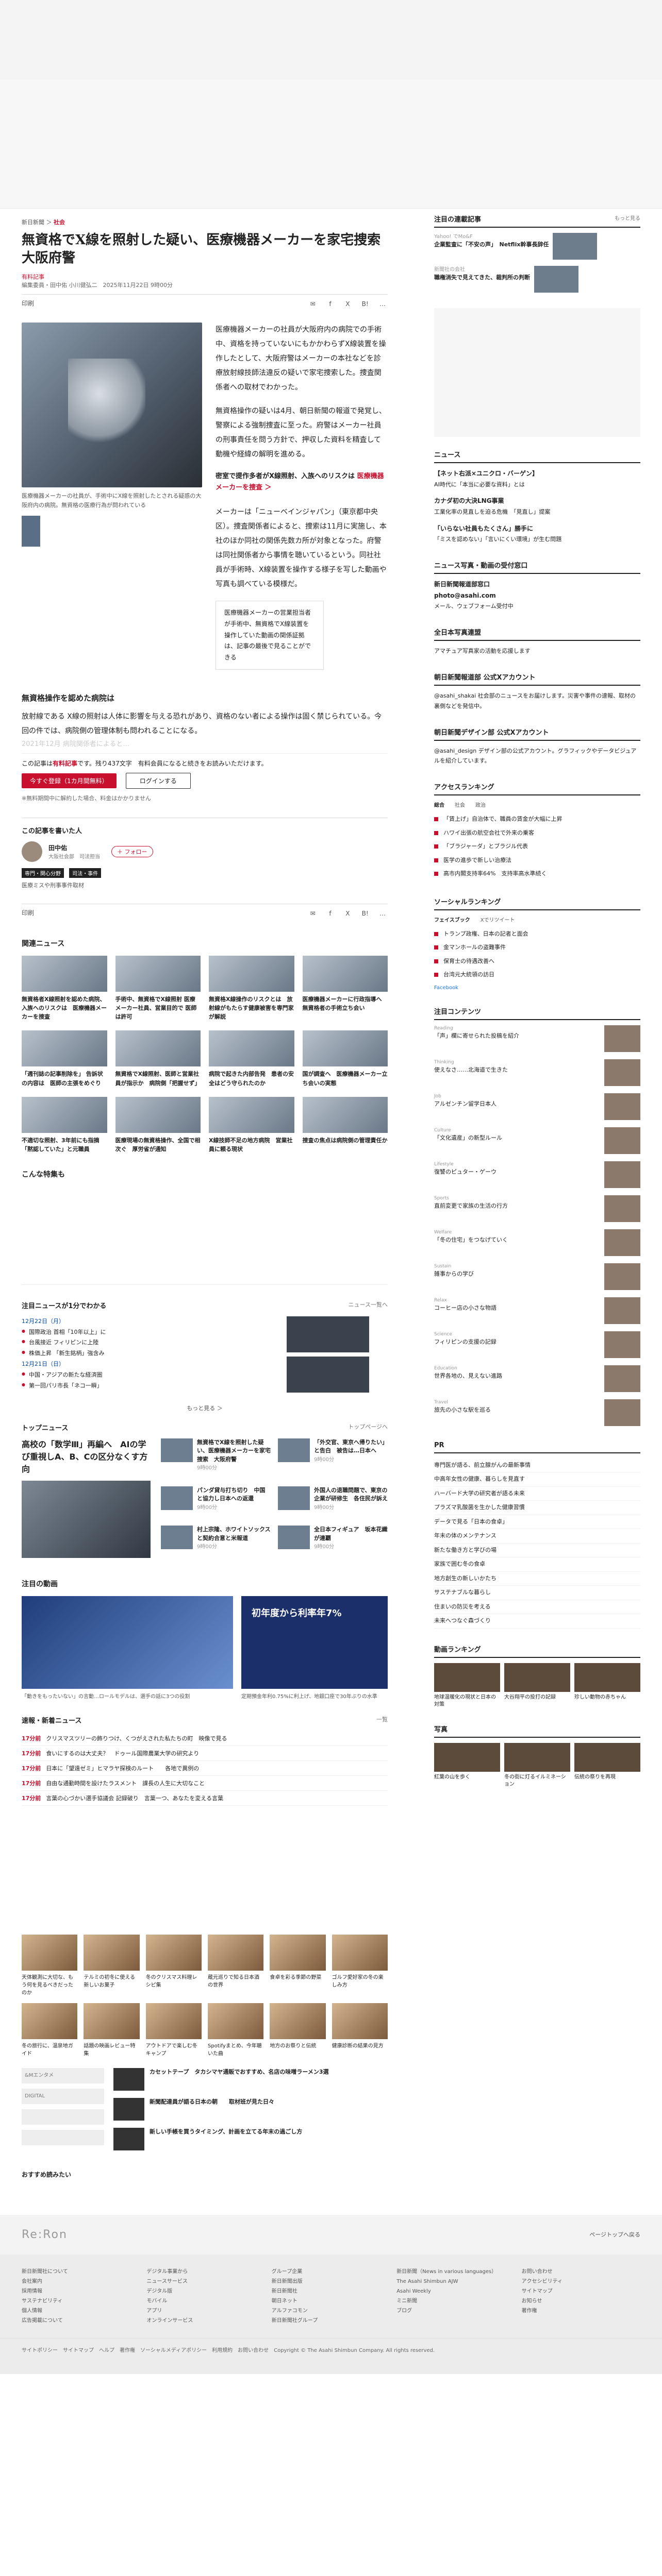 Image resolution: width=662 pixels, height=2576 pixels. I want to click on social-item: 金マンホールの盗難事件, so click(537, 948).